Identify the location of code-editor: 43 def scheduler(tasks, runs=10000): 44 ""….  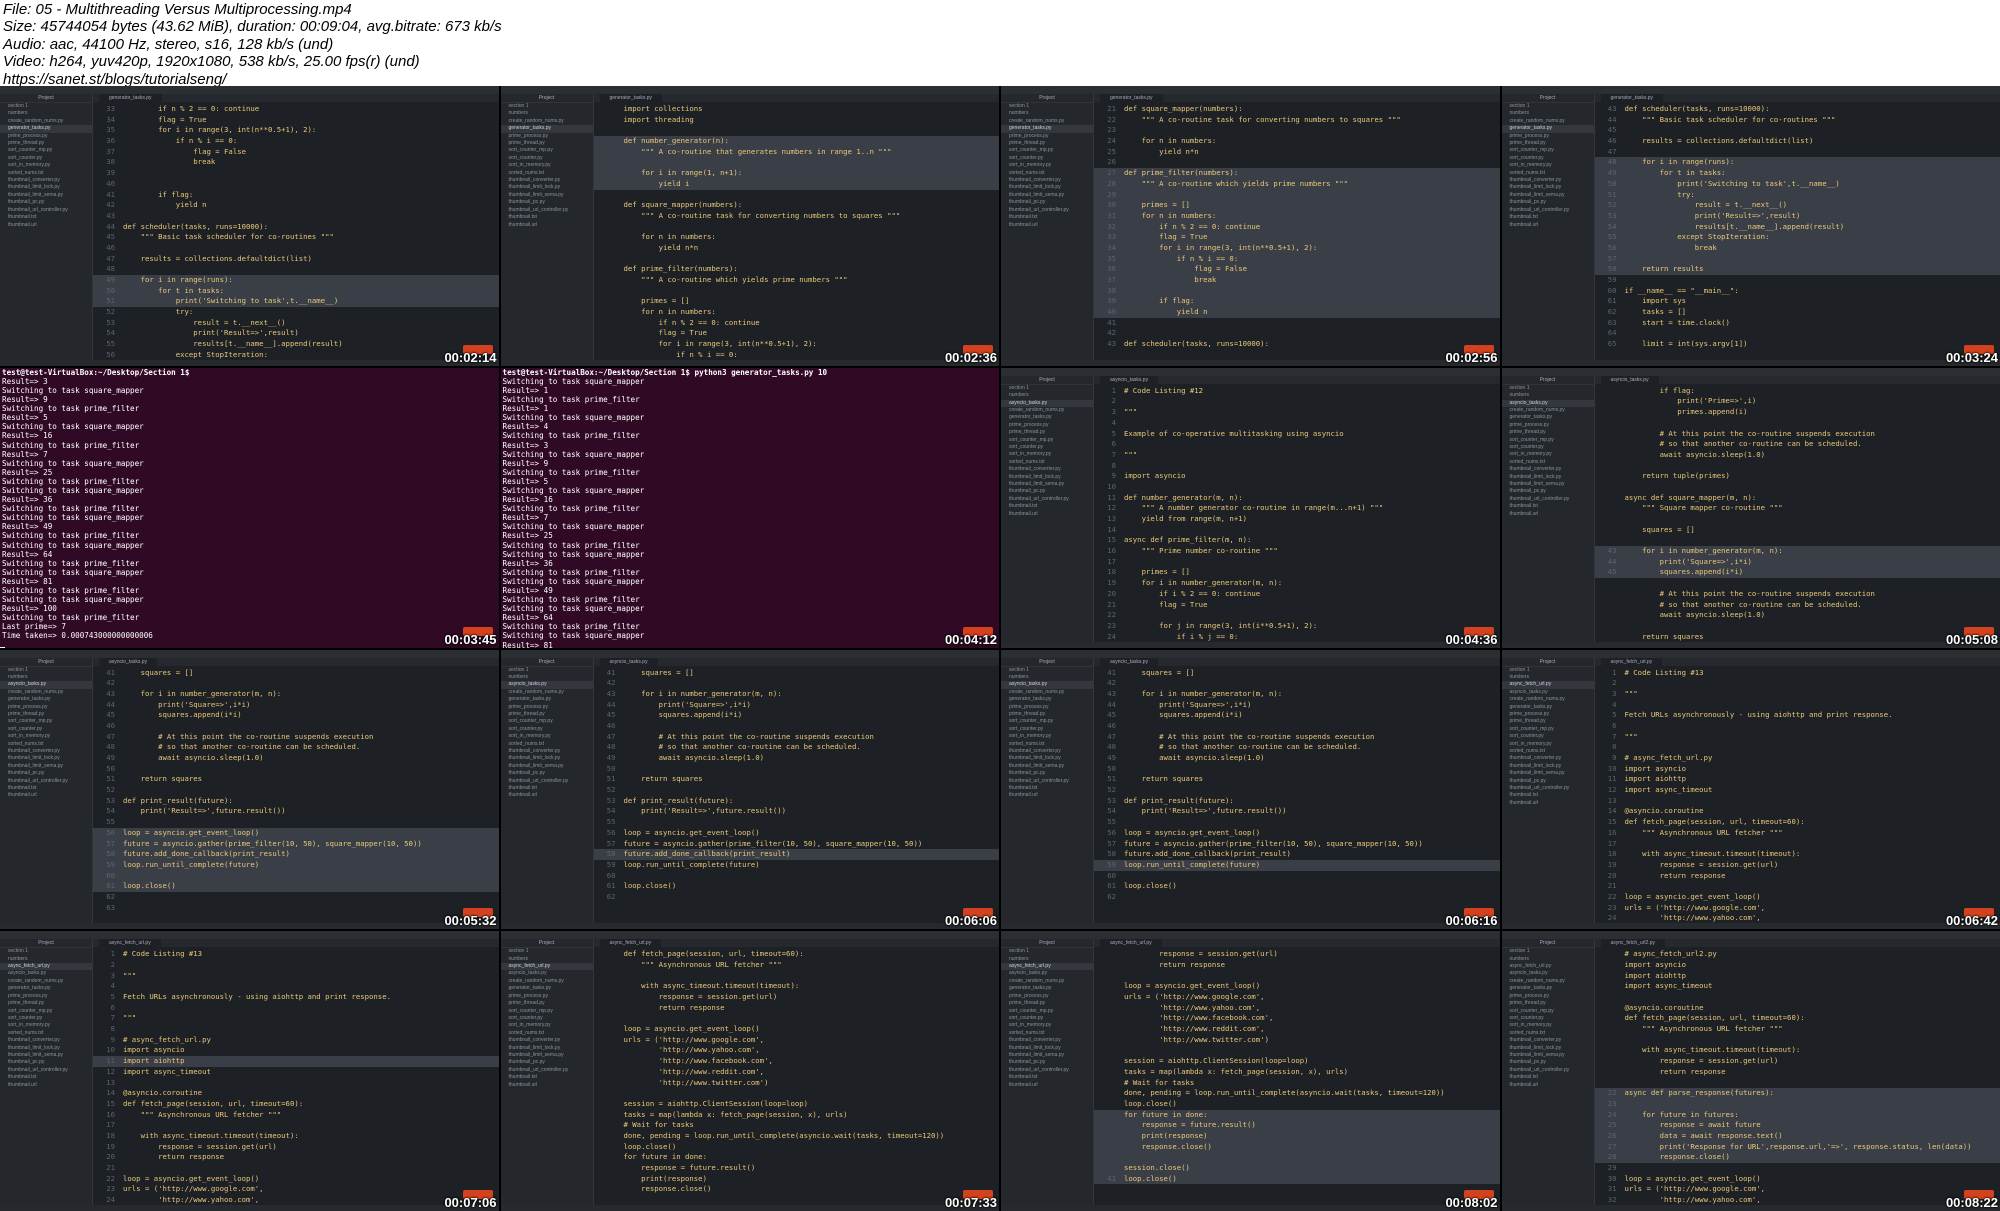
(1797, 232).